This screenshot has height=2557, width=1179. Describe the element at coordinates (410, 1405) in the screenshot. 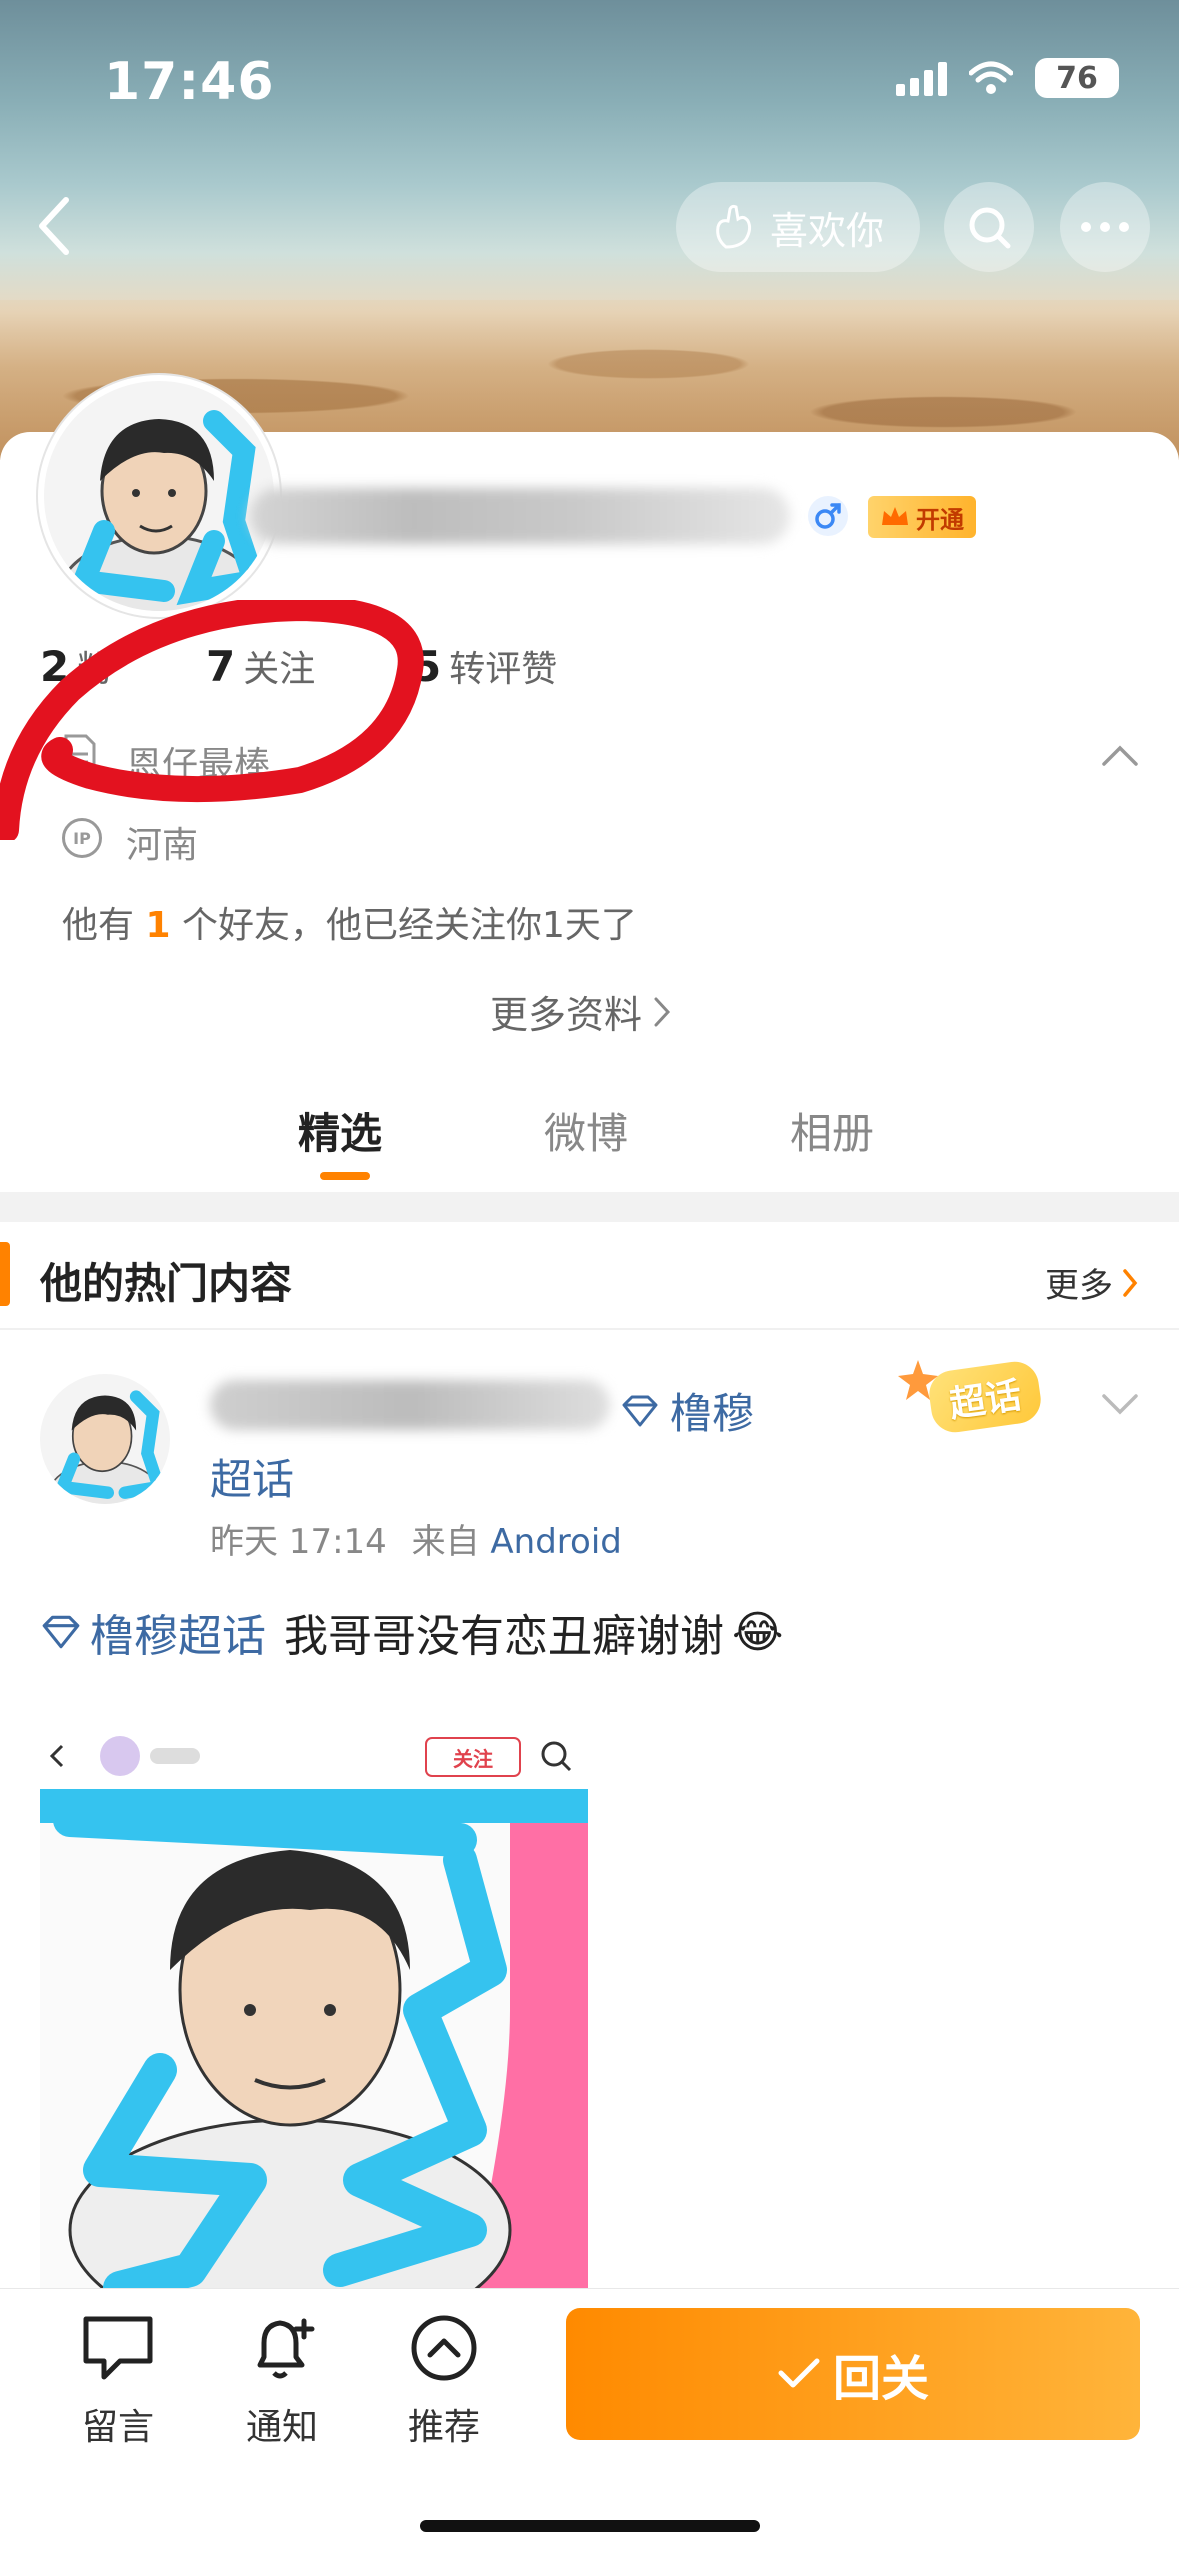

I see `post-author-name-blurred` at that location.